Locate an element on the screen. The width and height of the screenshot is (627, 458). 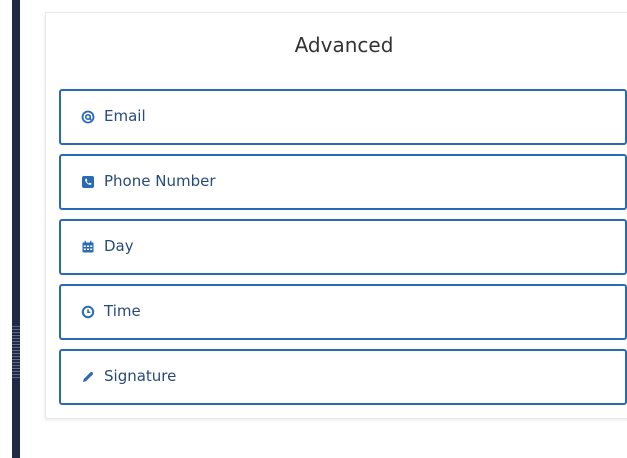
phone-icon is located at coordinates (87, 181).